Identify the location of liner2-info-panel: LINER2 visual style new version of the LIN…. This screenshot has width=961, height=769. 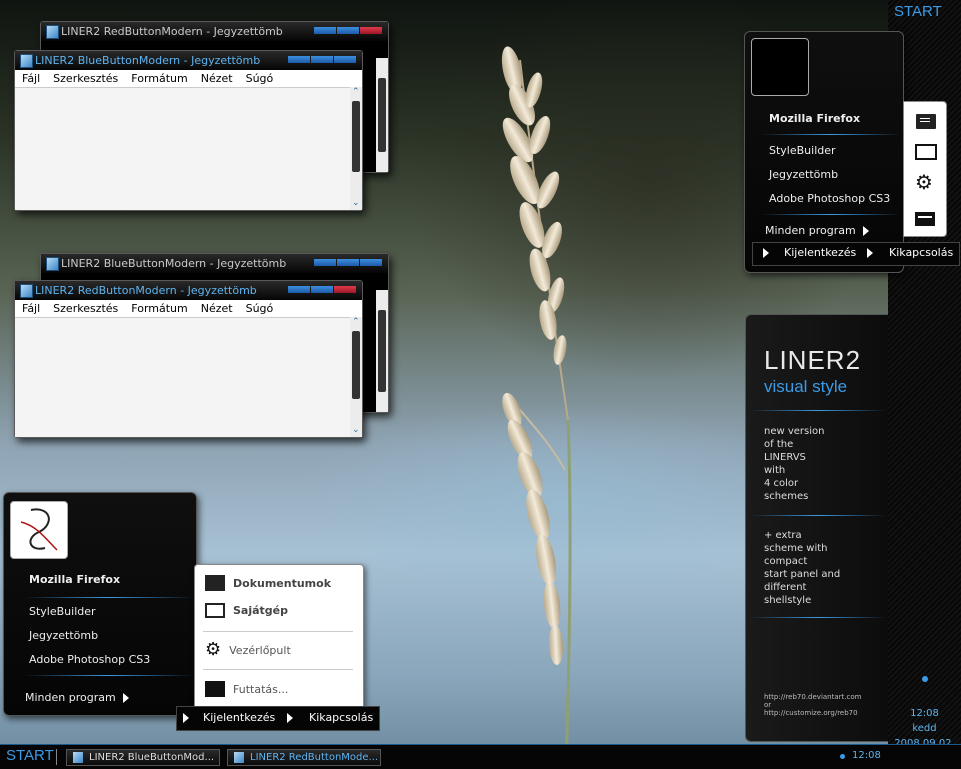
(816, 528).